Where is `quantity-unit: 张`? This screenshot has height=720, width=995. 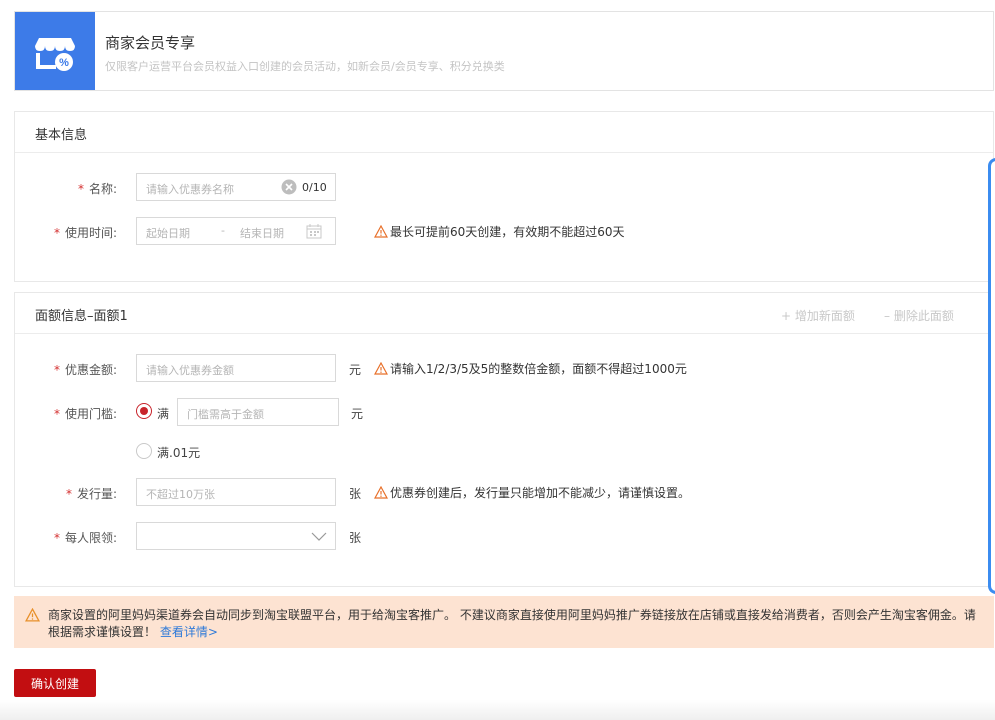
quantity-unit: 张 is located at coordinates (355, 494).